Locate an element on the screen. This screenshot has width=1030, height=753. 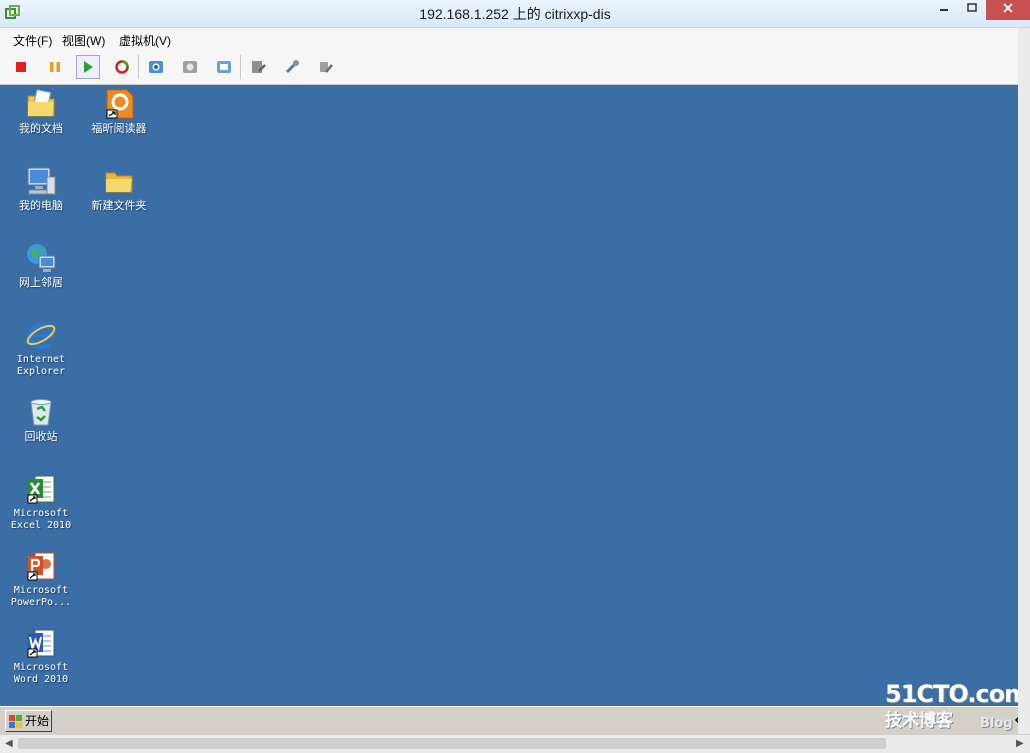
play-icon is located at coordinates (88, 67).